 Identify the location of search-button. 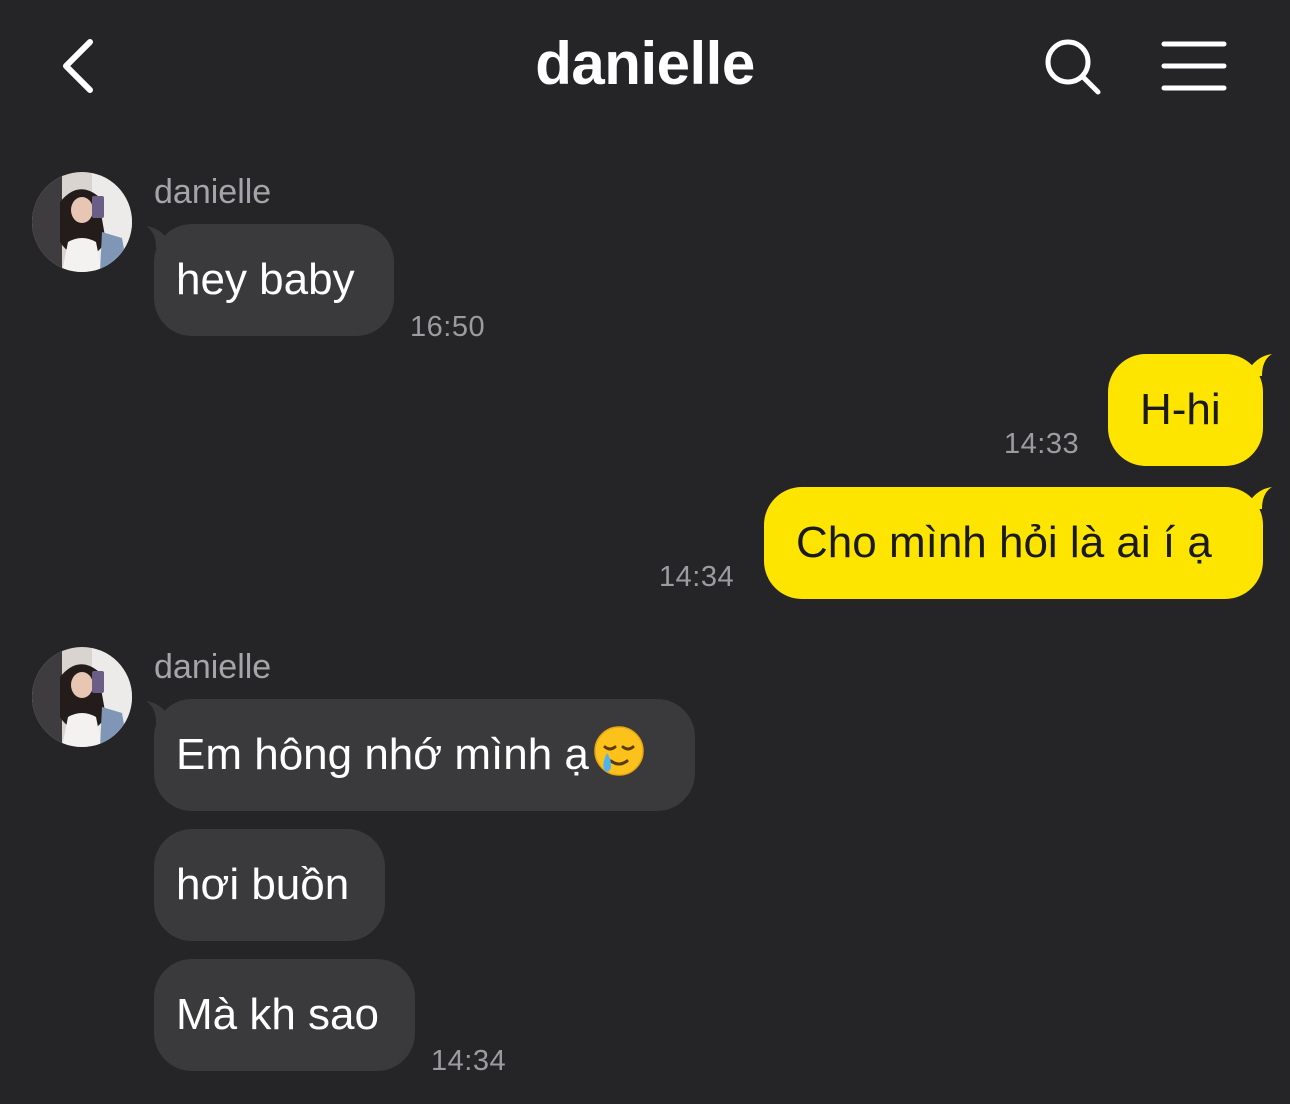
(1073, 67).